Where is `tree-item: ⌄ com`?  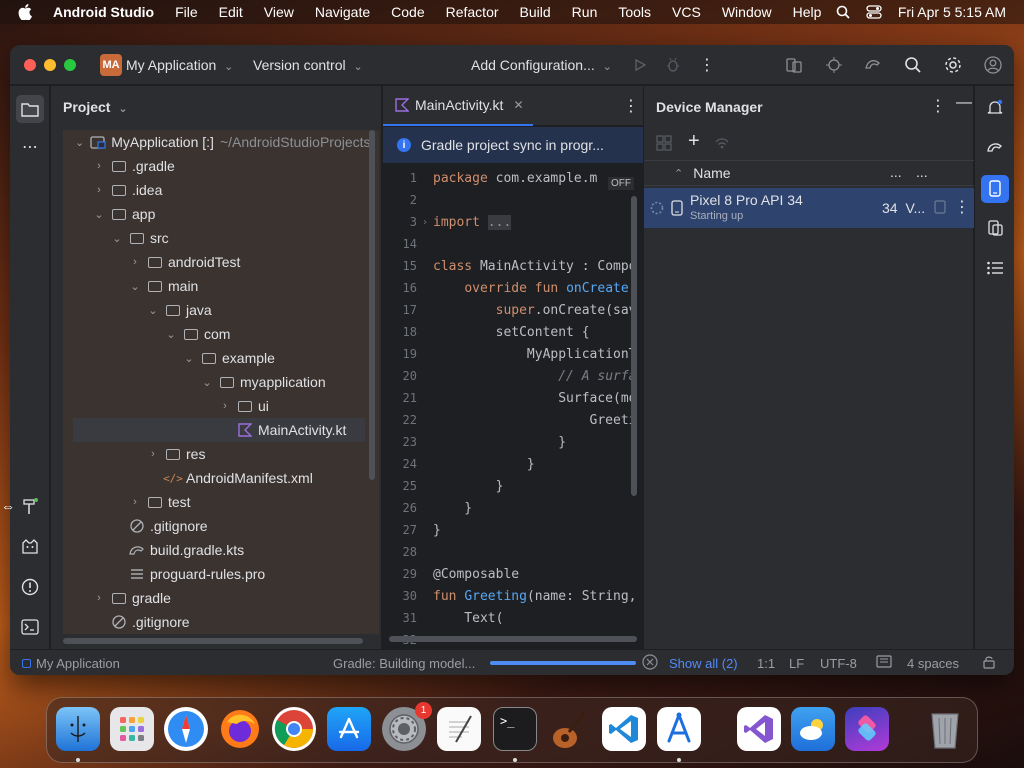 tree-item: ⌄ com is located at coordinates (209, 334).